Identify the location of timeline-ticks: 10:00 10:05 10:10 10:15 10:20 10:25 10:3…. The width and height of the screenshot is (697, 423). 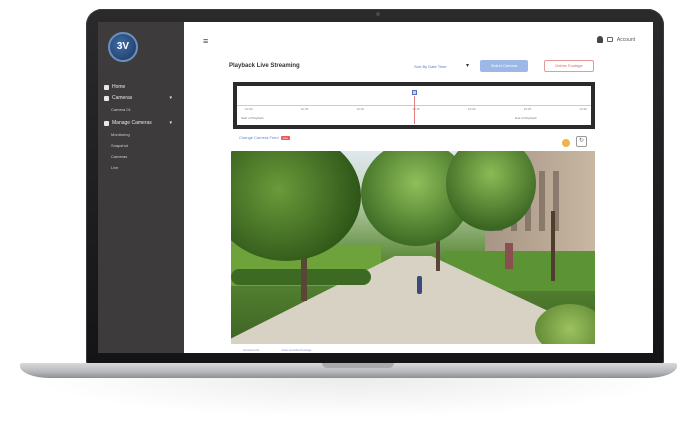
(416, 109).